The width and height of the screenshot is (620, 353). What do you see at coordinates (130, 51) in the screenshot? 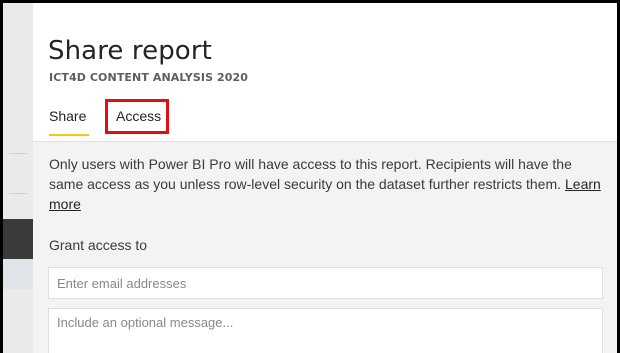
I see `page-title: Share report` at bounding box center [130, 51].